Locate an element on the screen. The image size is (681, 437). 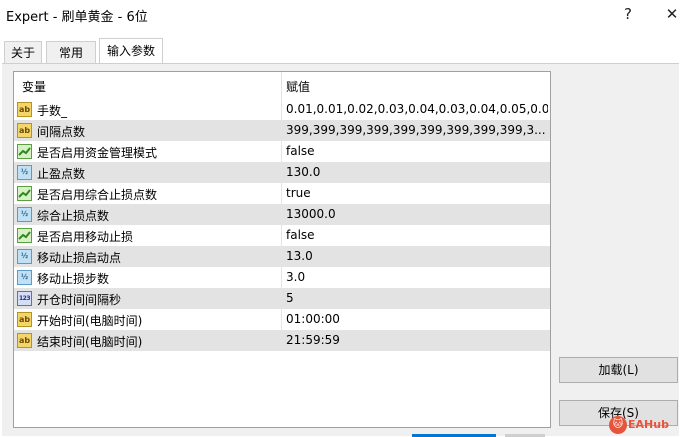
title-bar: Expert - 刷单黄金 - 6位 ? ✕ is located at coordinates (340, 15).